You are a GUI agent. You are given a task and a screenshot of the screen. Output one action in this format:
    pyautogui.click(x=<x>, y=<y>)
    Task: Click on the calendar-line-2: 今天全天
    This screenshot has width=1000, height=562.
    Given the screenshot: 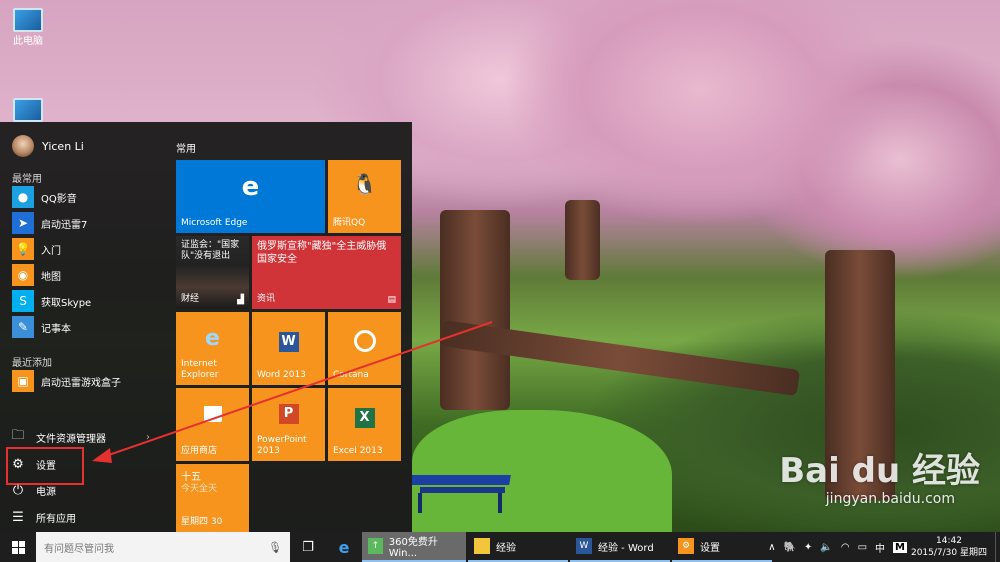 What is the action you would take?
    pyautogui.click(x=199, y=489)
    